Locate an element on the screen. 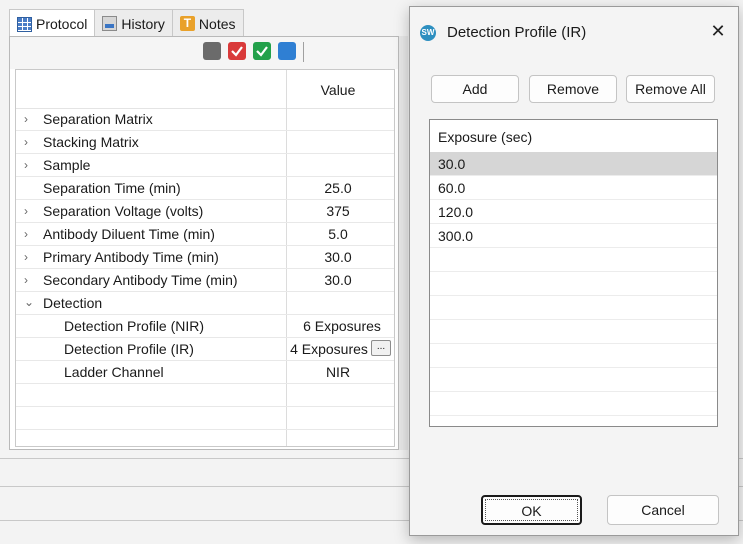  row-value: 4 Exposures is located at coordinates (329, 349).